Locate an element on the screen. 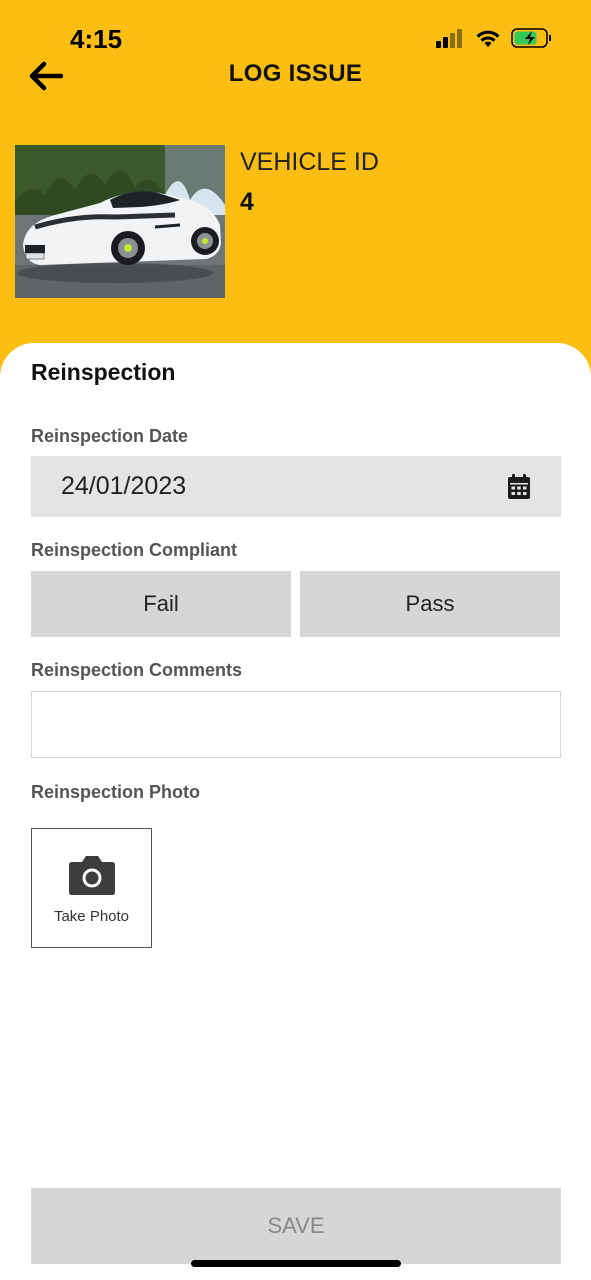 This screenshot has width=591, height=1280. reinspection-date-field: 24/01/2023 is located at coordinates (296, 486).